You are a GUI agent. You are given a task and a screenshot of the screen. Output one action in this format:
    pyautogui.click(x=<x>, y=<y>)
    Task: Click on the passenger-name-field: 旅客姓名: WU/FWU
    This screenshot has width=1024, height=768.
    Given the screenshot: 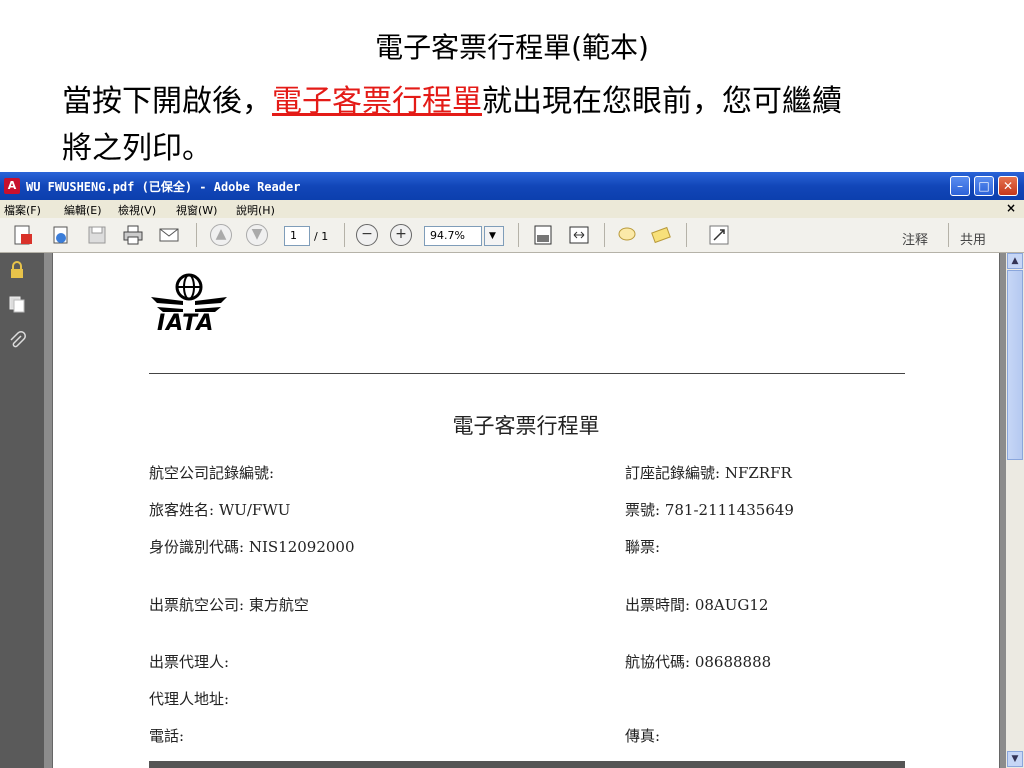 What is the action you would take?
    pyautogui.click(x=220, y=510)
    